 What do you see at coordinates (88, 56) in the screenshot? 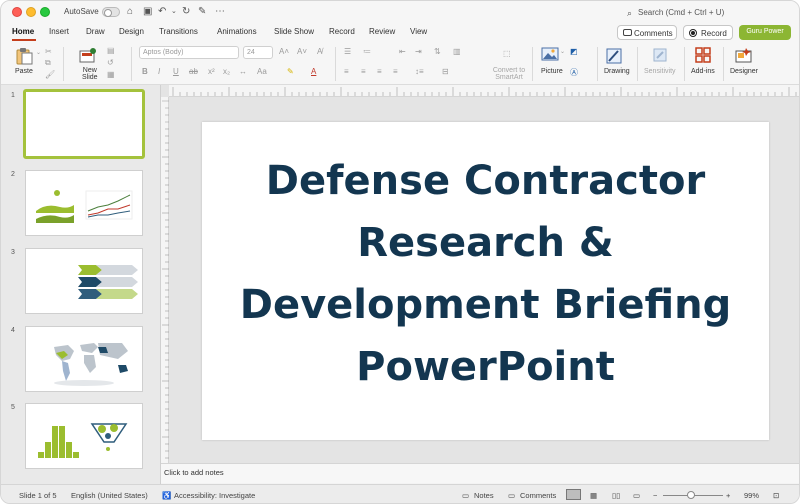
I see `new-slide-icon` at bounding box center [88, 56].